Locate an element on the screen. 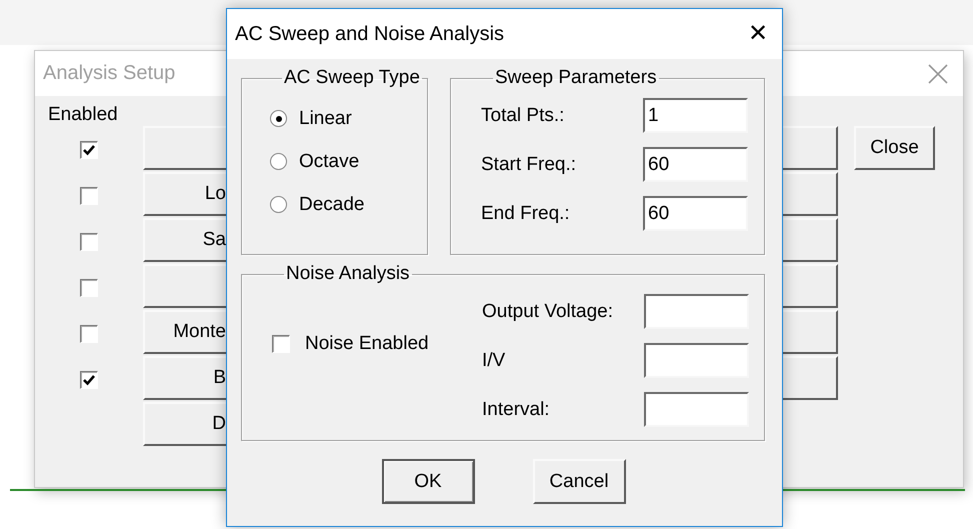  group-title: Noise Analysis is located at coordinates (348, 274).